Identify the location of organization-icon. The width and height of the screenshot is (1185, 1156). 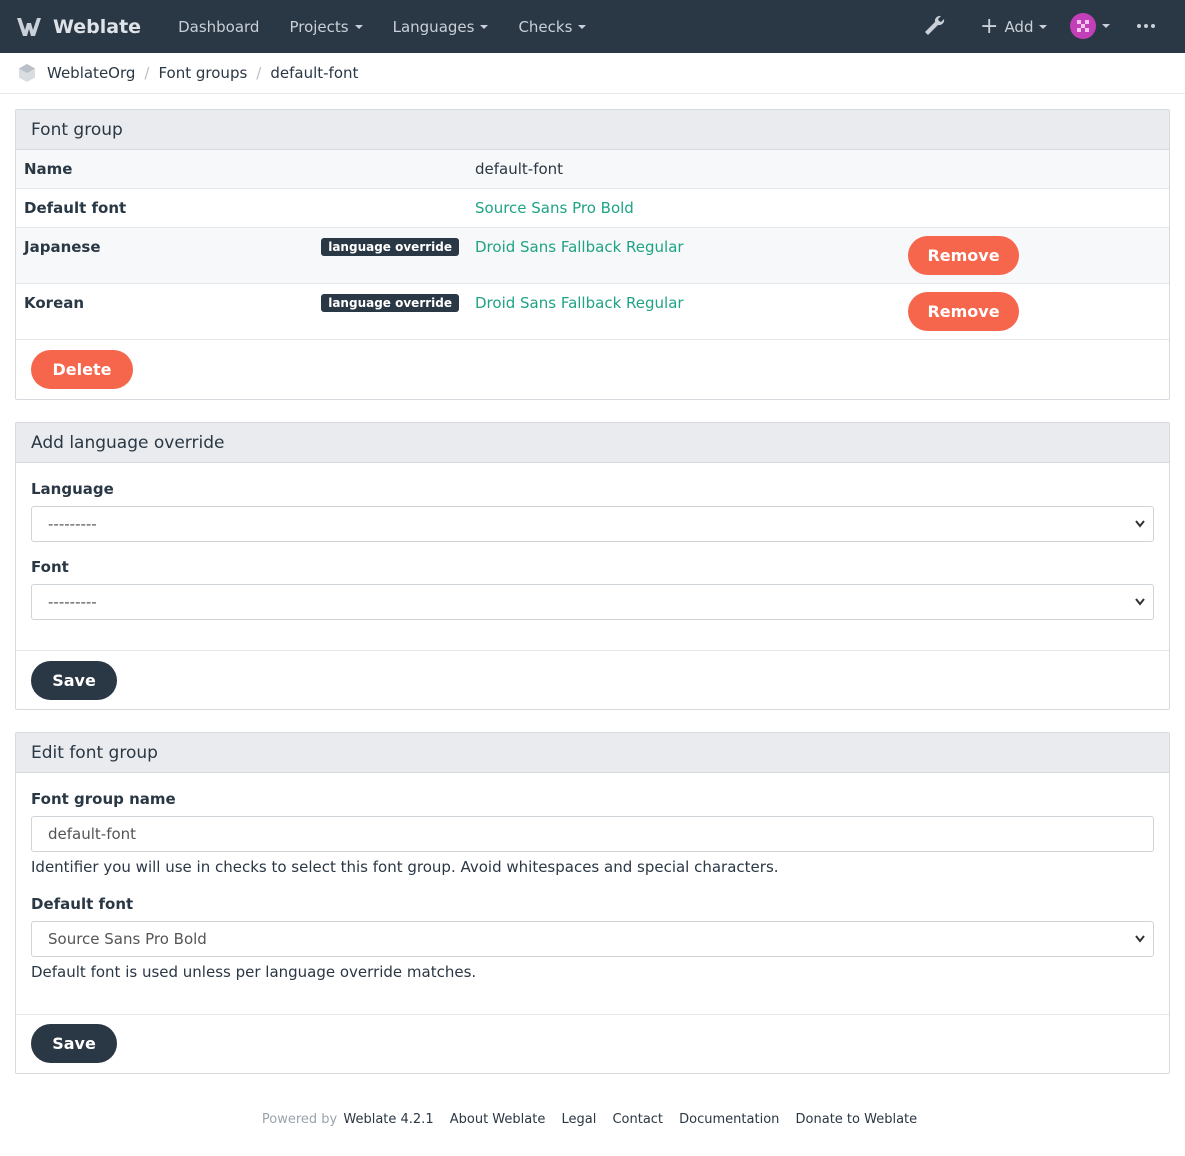
(27, 73).